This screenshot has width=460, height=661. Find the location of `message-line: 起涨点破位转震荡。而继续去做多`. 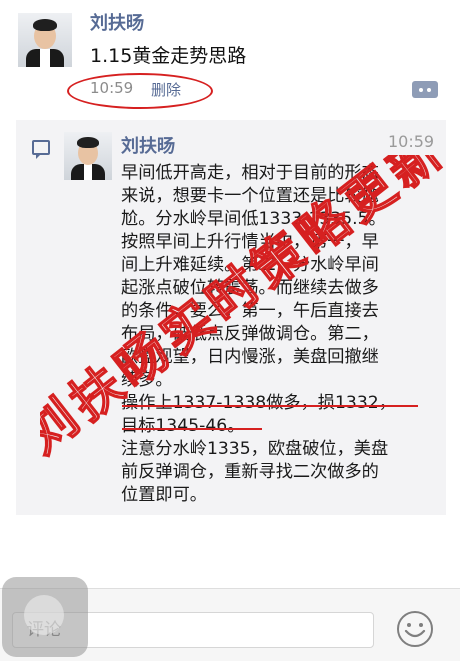

message-line: 起涨点破位转震荡。而继续去做多 is located at coordinates (250, 288).